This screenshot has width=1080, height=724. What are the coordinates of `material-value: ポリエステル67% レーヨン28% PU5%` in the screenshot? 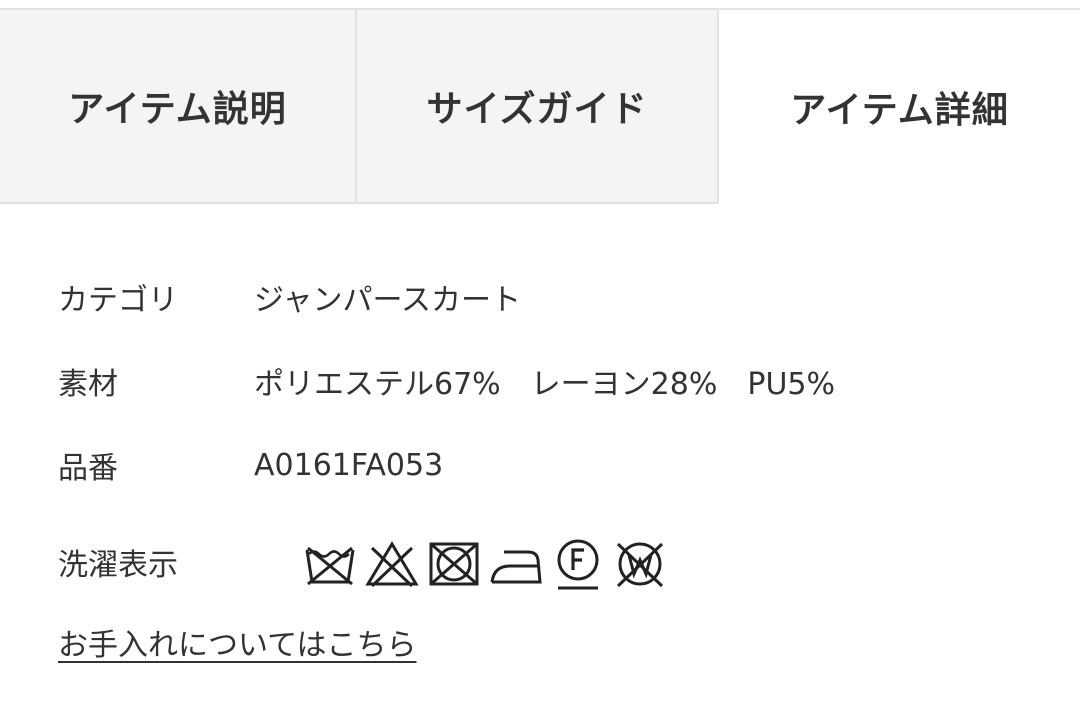 It's located at (545, 384).